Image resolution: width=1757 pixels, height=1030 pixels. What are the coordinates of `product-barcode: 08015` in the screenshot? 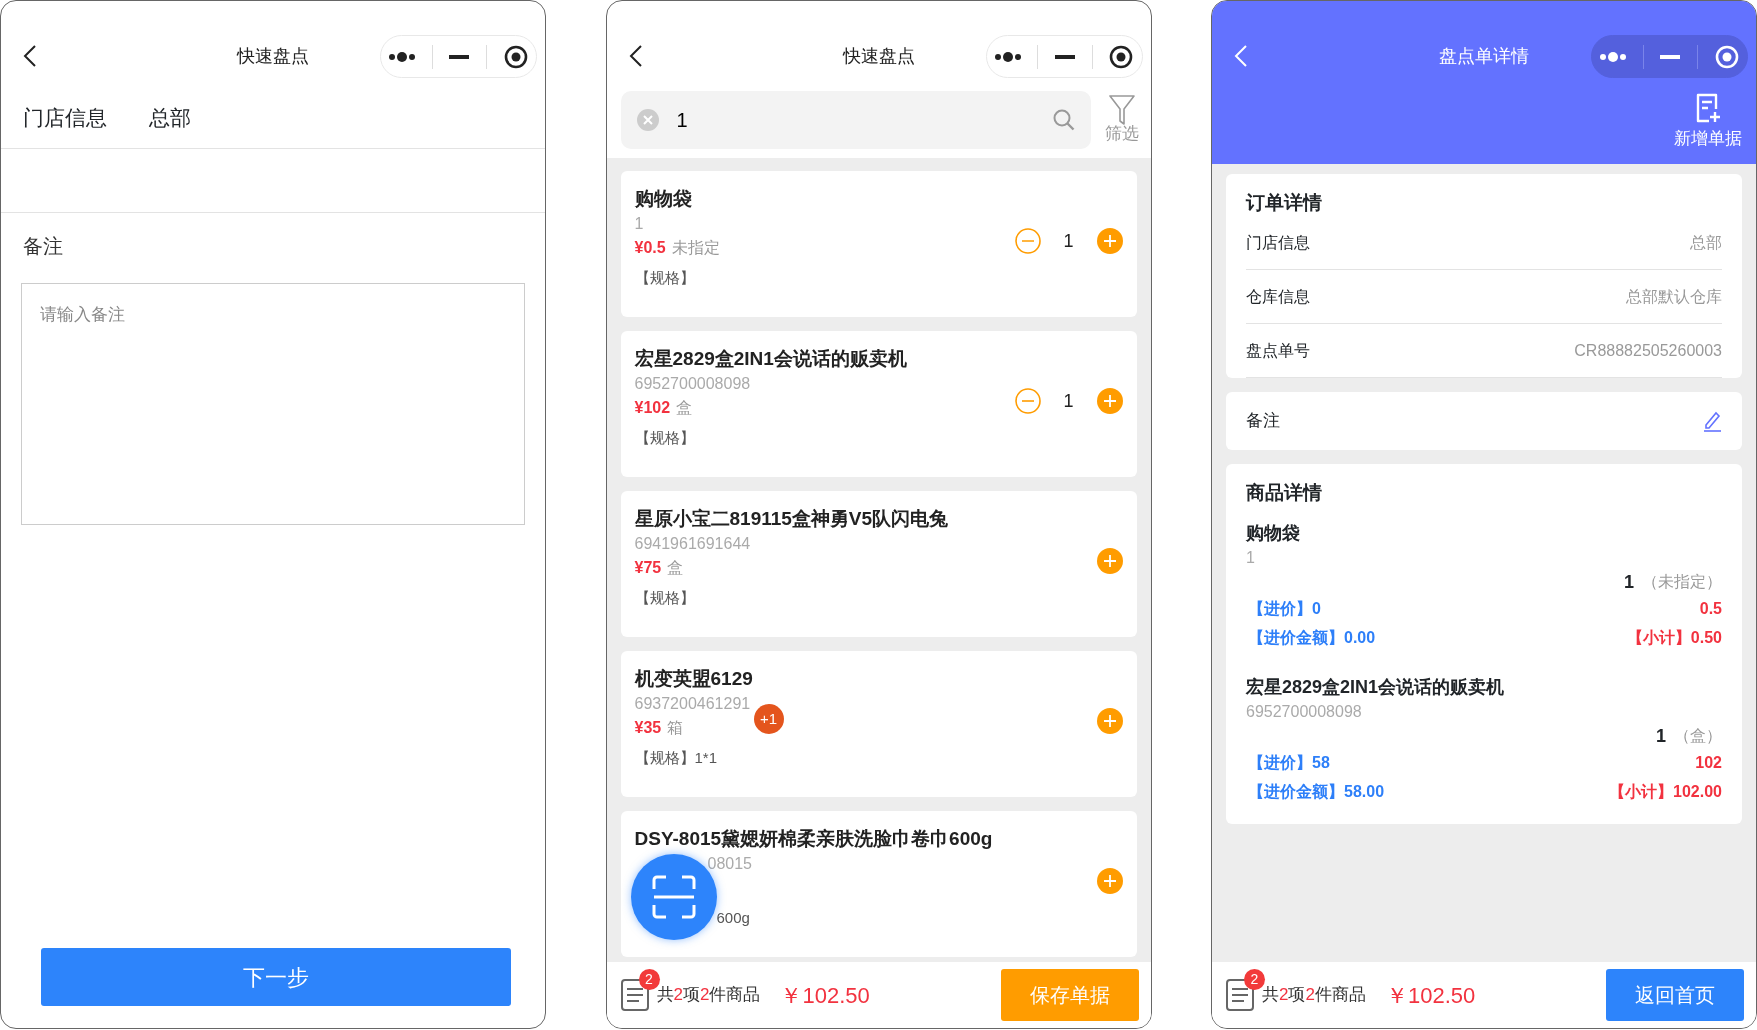 It's located at (730, 864).